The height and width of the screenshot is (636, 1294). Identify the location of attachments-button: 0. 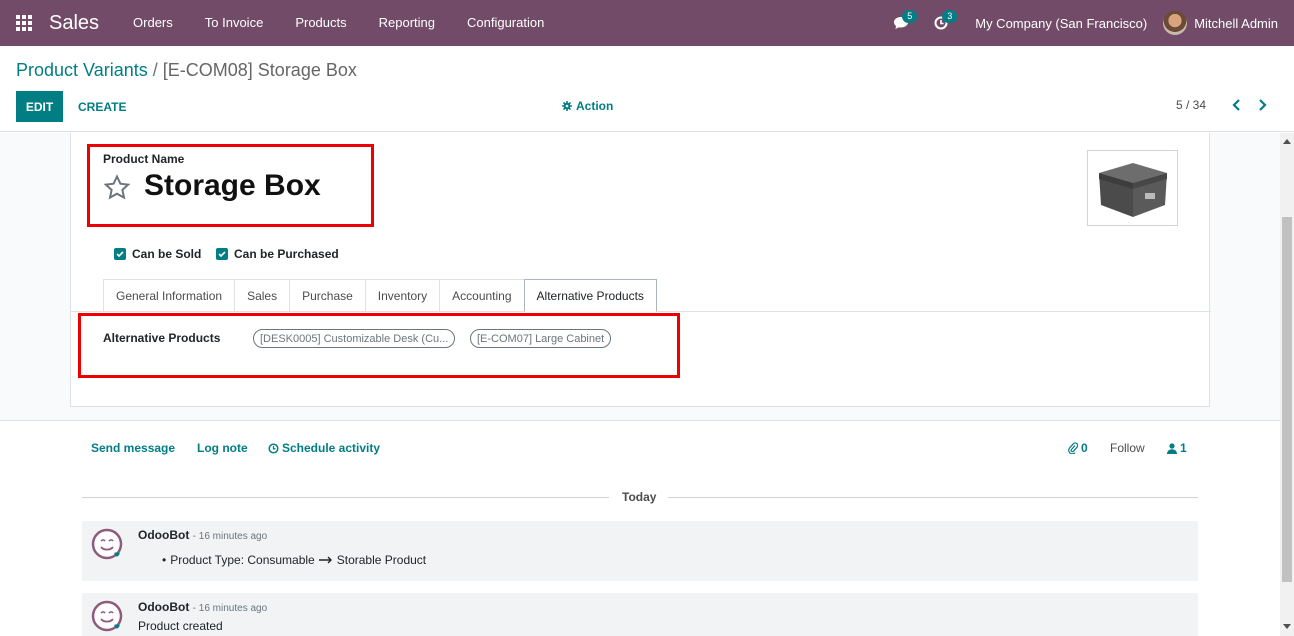
(1078, 448).